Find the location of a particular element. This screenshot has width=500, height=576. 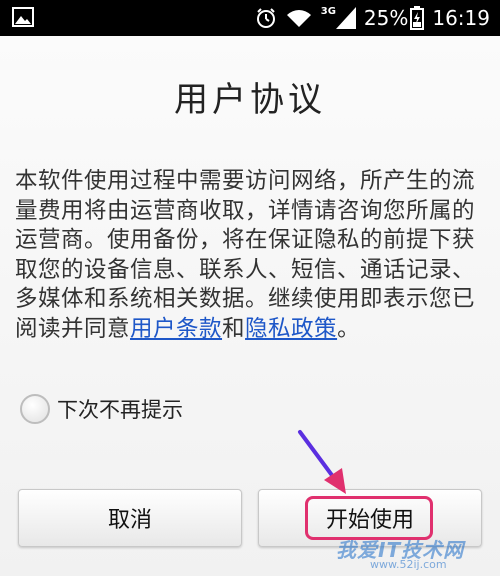

privacy-link: 隐私政策 is located at coordinates (291, 329).